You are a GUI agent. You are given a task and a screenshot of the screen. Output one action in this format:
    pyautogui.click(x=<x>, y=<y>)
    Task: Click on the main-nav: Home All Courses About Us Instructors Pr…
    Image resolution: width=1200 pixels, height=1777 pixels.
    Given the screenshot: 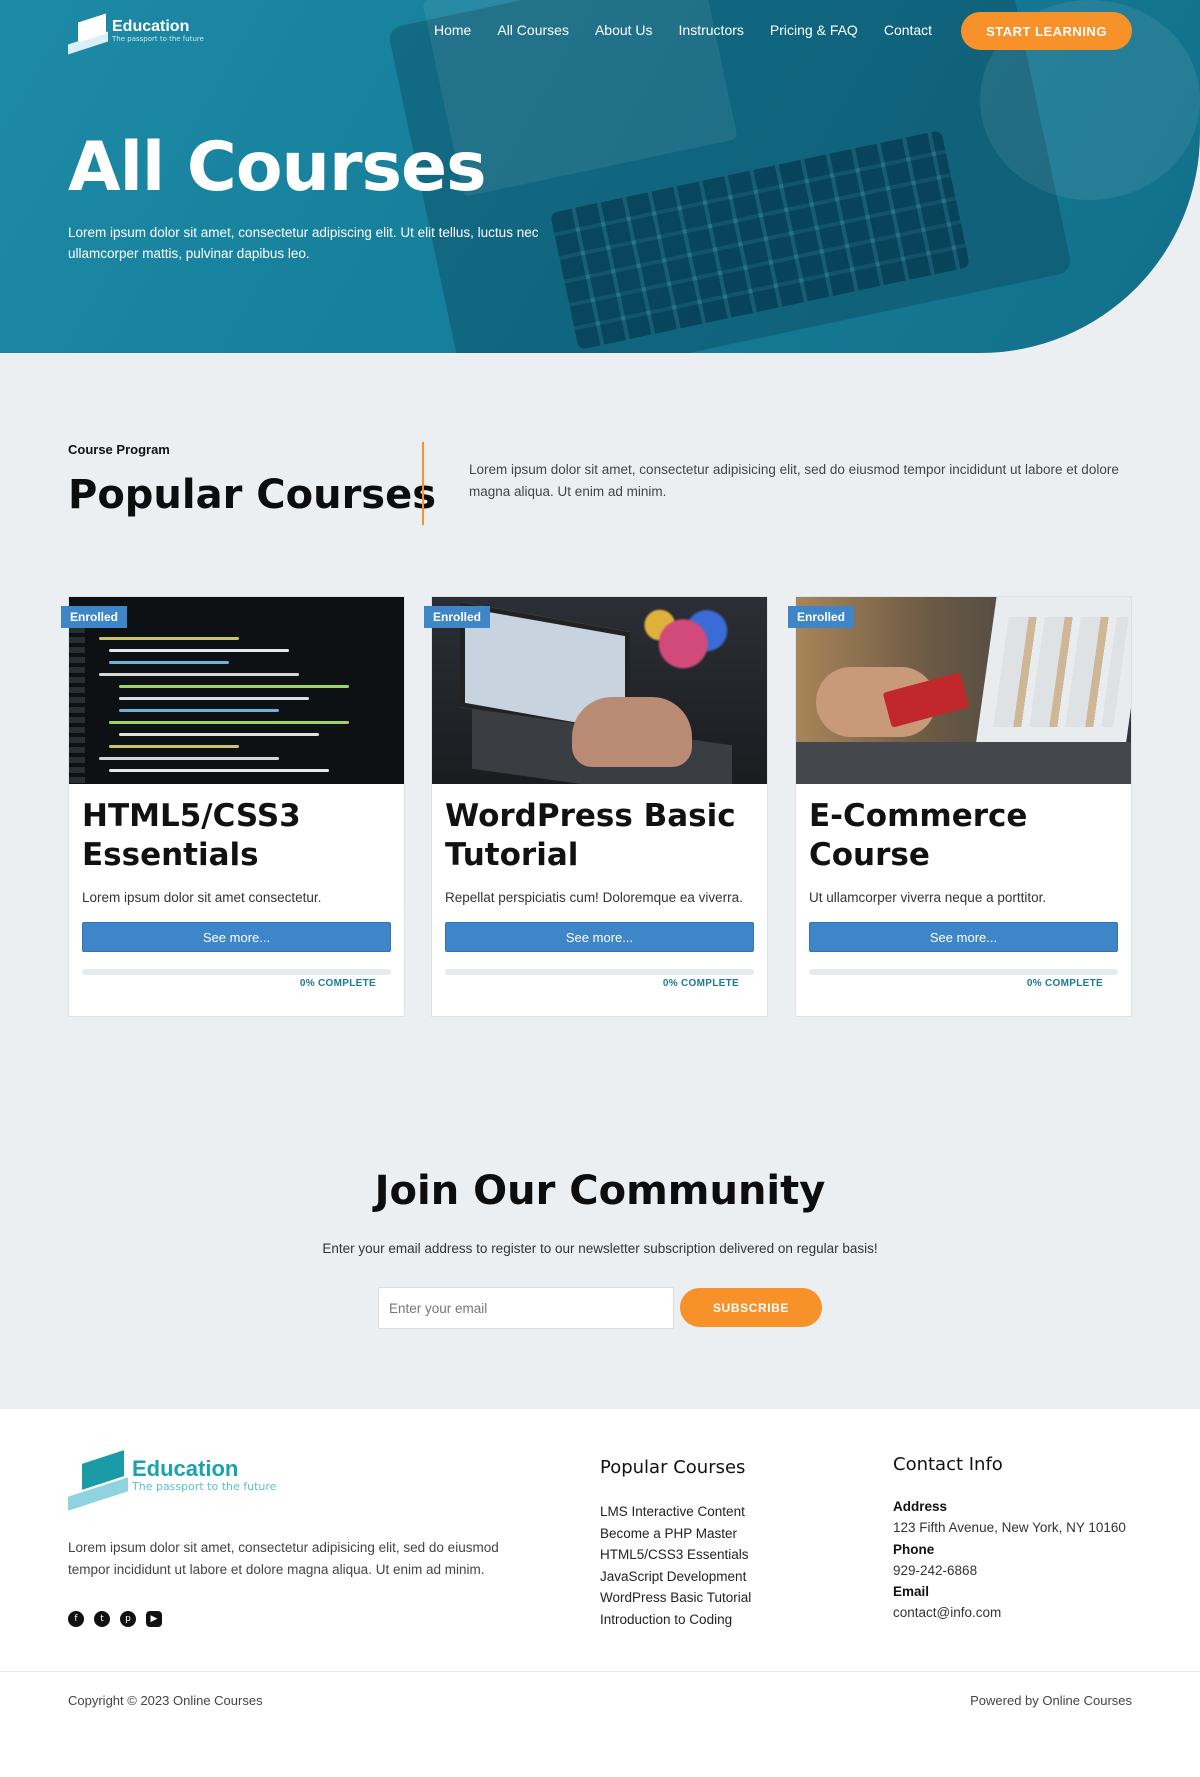 What is the action you would take?
    pyautogui.click(x=696, y=30)
    